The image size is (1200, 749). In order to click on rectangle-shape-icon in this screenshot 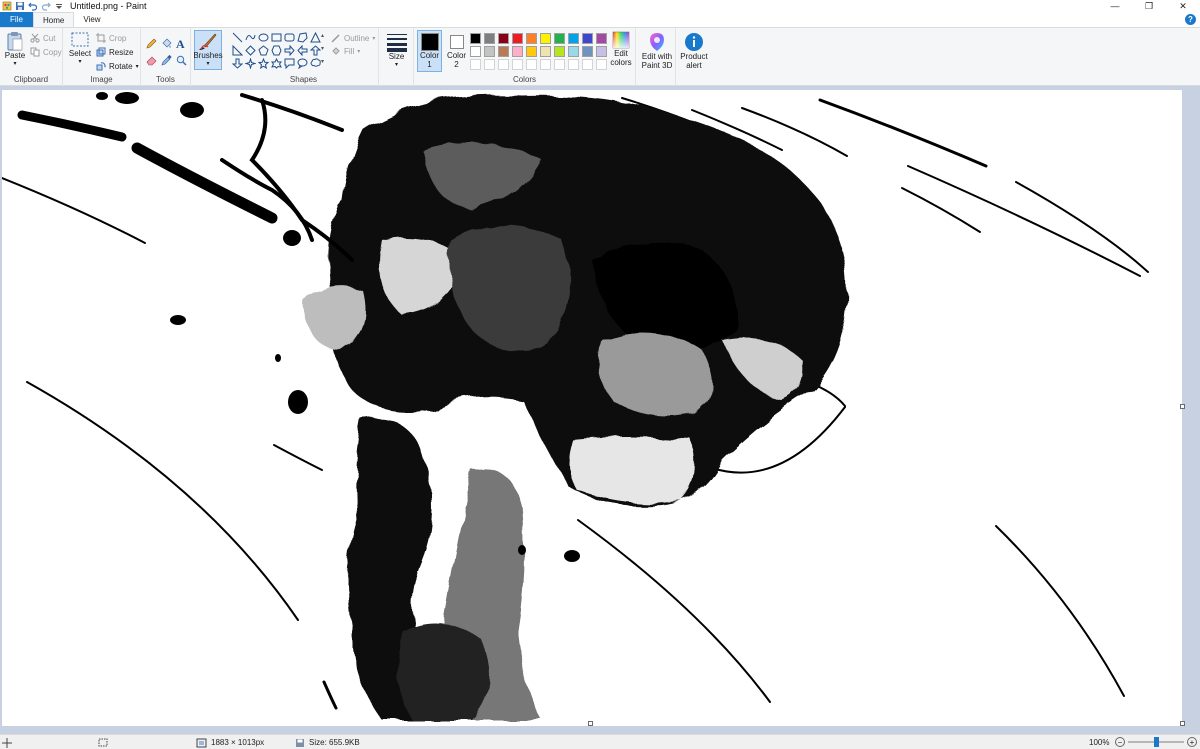, I will do `click(276, 37)`.